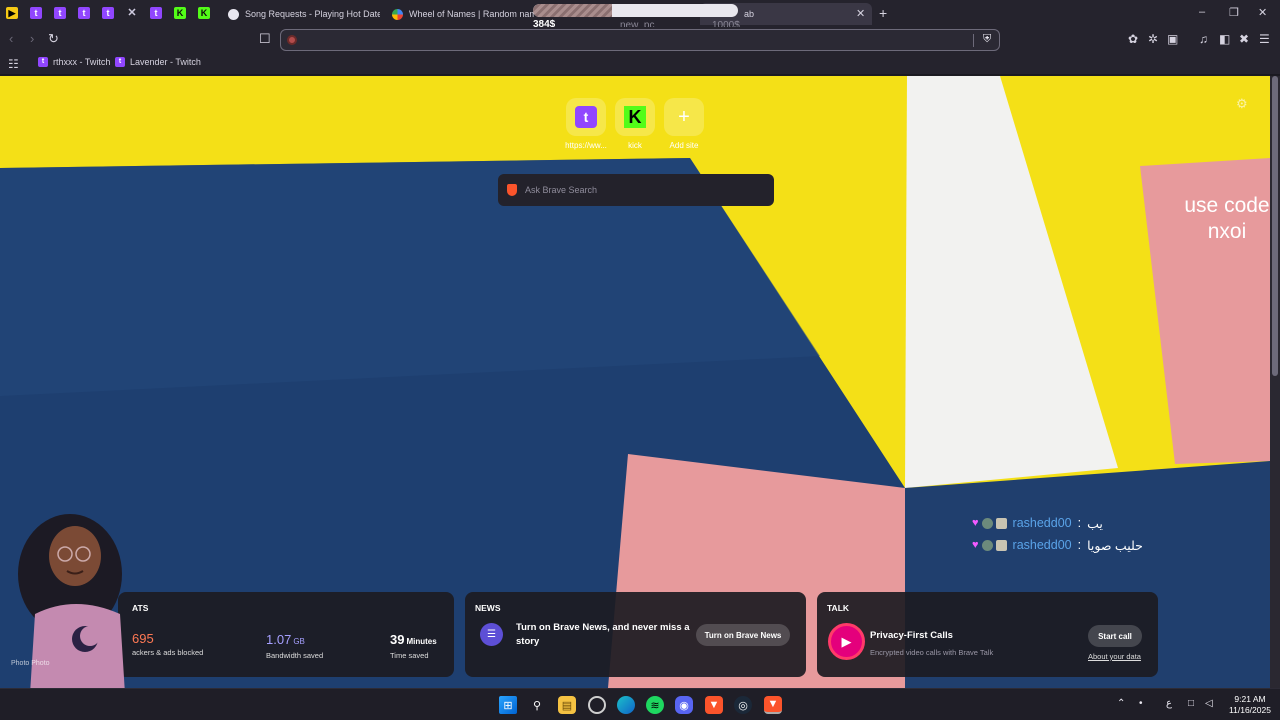 This screenshot has height=720, width=1280. I want to click on address-divider, so click(973, 40).